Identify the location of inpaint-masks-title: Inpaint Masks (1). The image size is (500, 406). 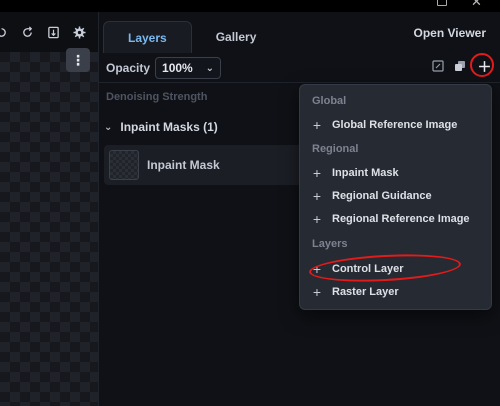
(169, 127).